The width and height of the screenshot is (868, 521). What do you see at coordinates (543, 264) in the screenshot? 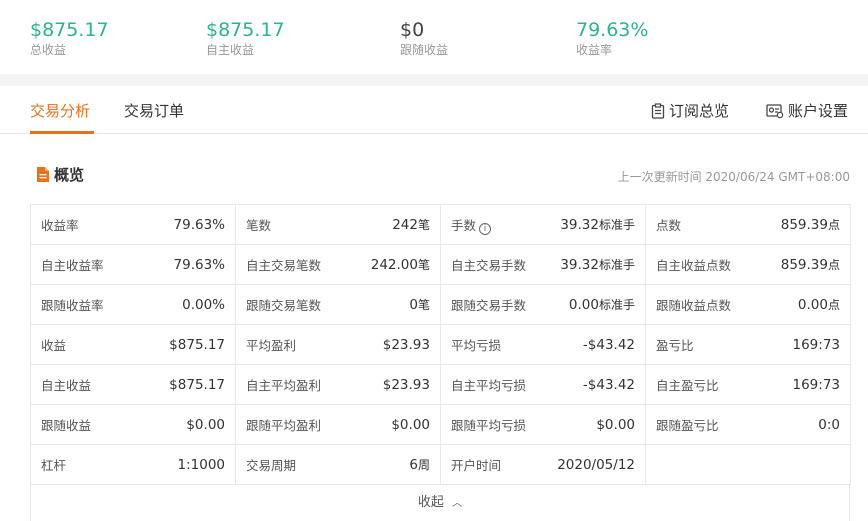
I see `table-cell: 自主交易手数 39.32标准手` at bounding box center [543, 264].